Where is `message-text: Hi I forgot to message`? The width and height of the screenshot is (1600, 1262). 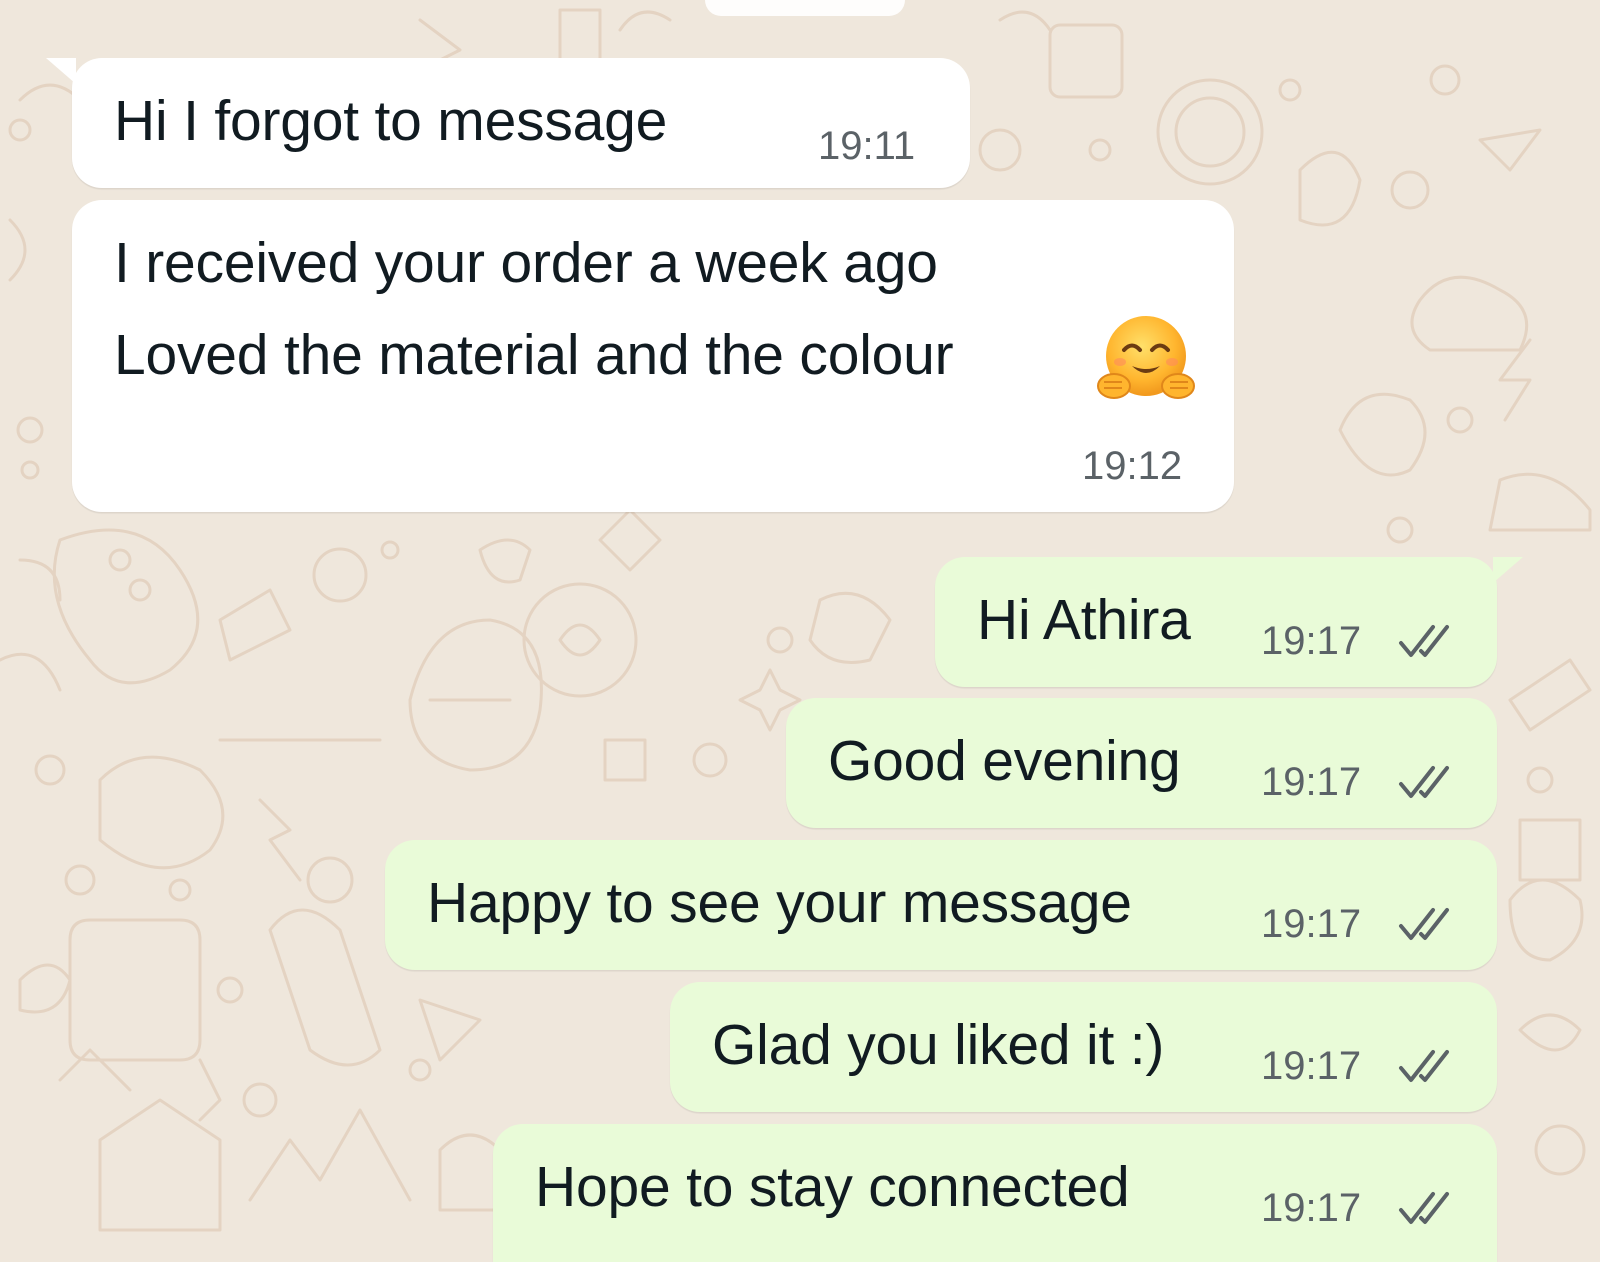
message-text: Hi I forgot to message is located at coordinates (391, 121).